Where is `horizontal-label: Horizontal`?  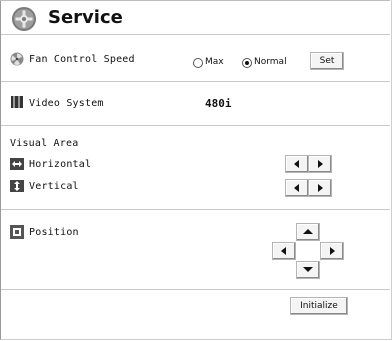
horizontal-label: Horizontal is located at coordinates (60, 164).